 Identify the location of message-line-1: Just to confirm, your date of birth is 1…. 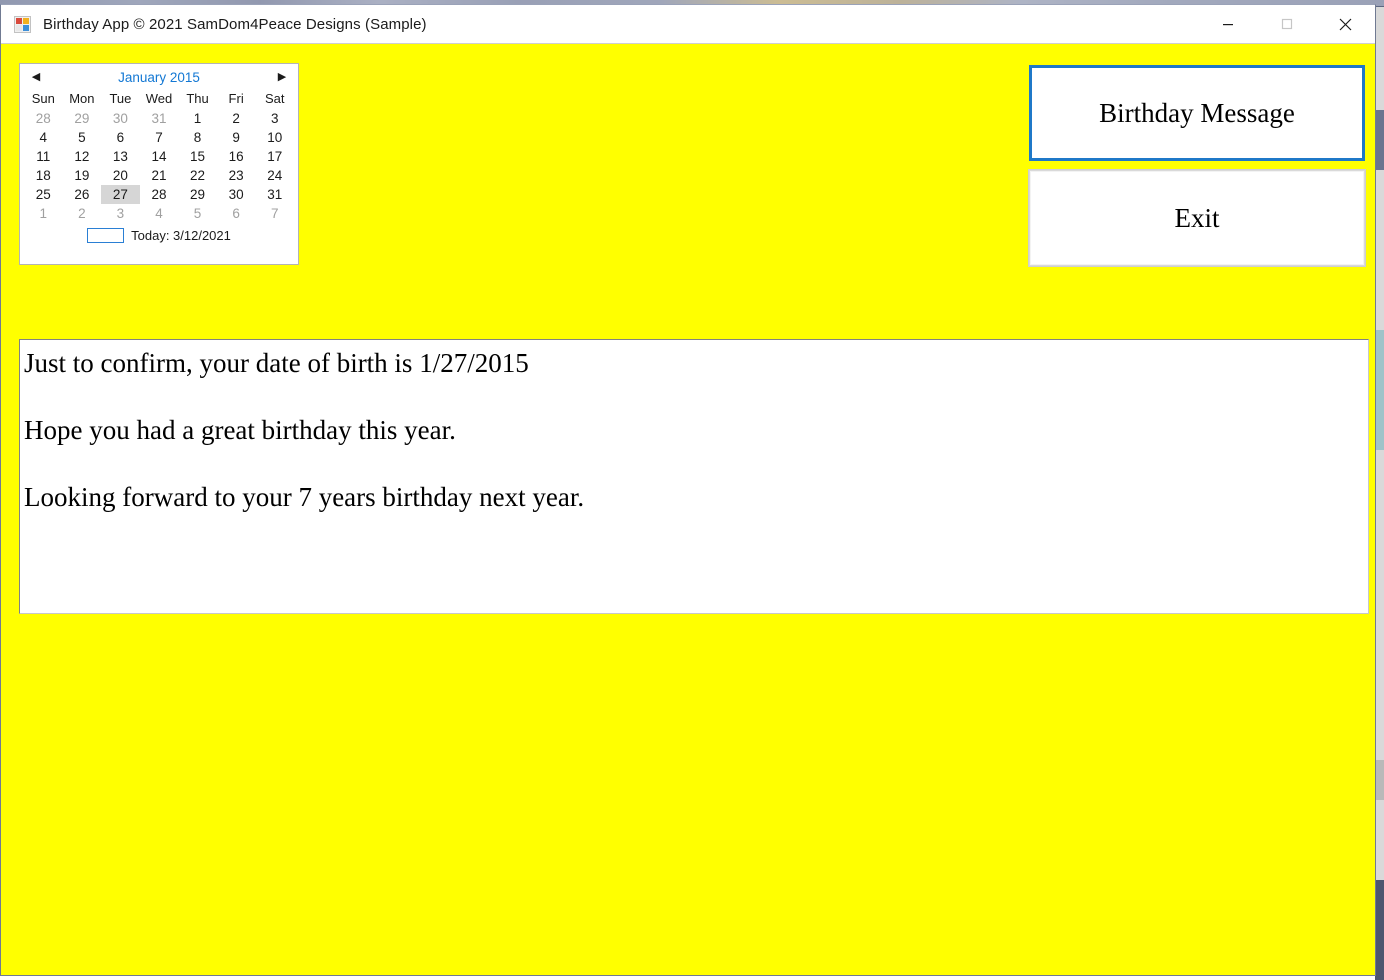
(276, 363).